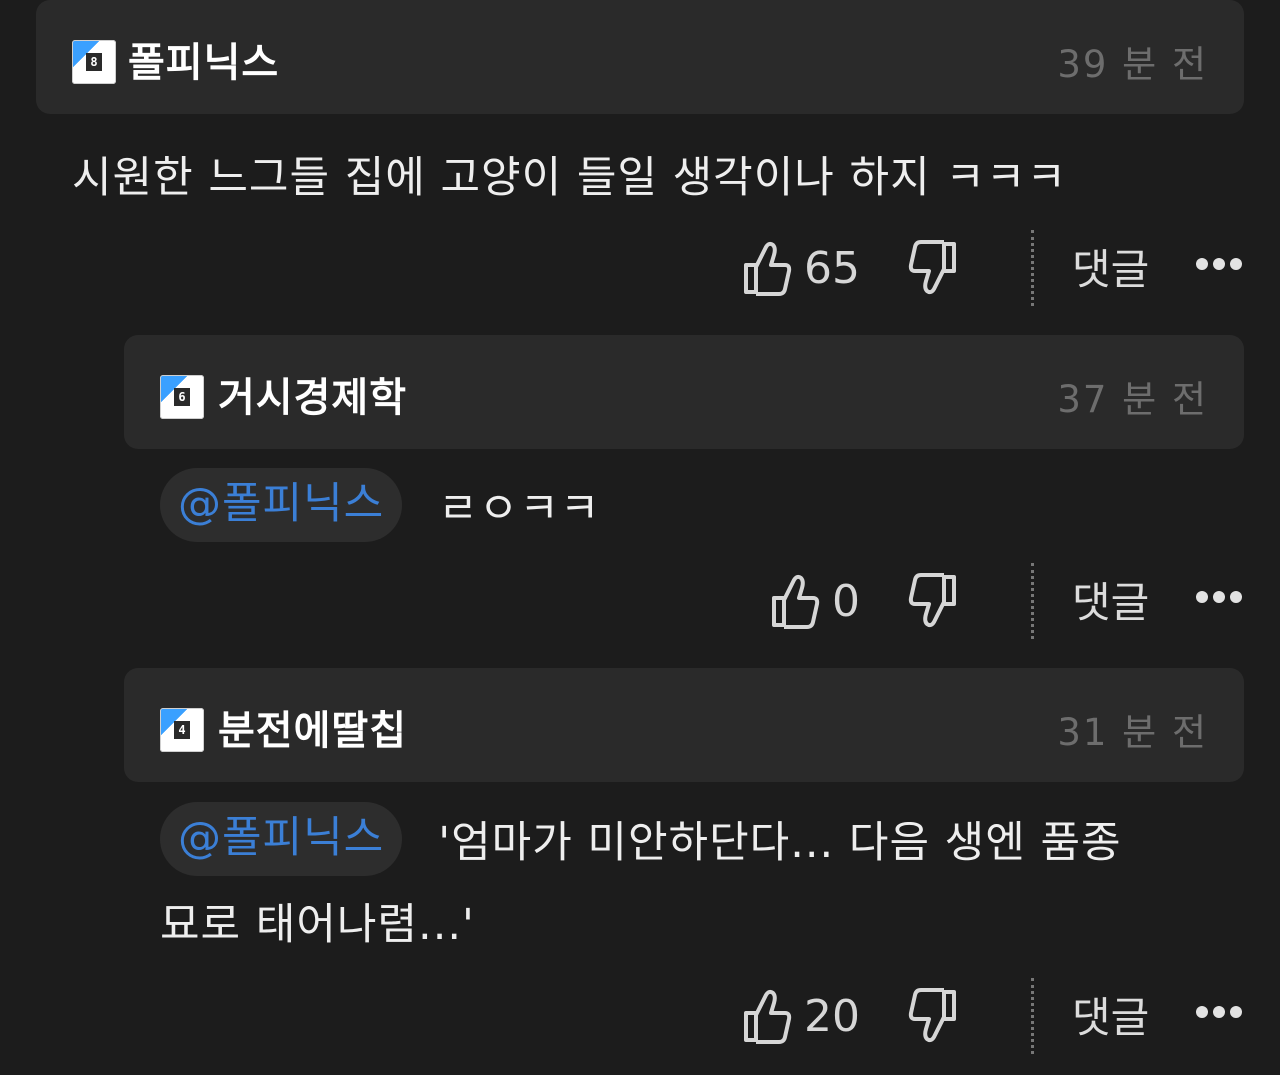  I want to click on comment-body: @폴피닉스 ㄹㅇㅋㅋ, so click(380, 505).